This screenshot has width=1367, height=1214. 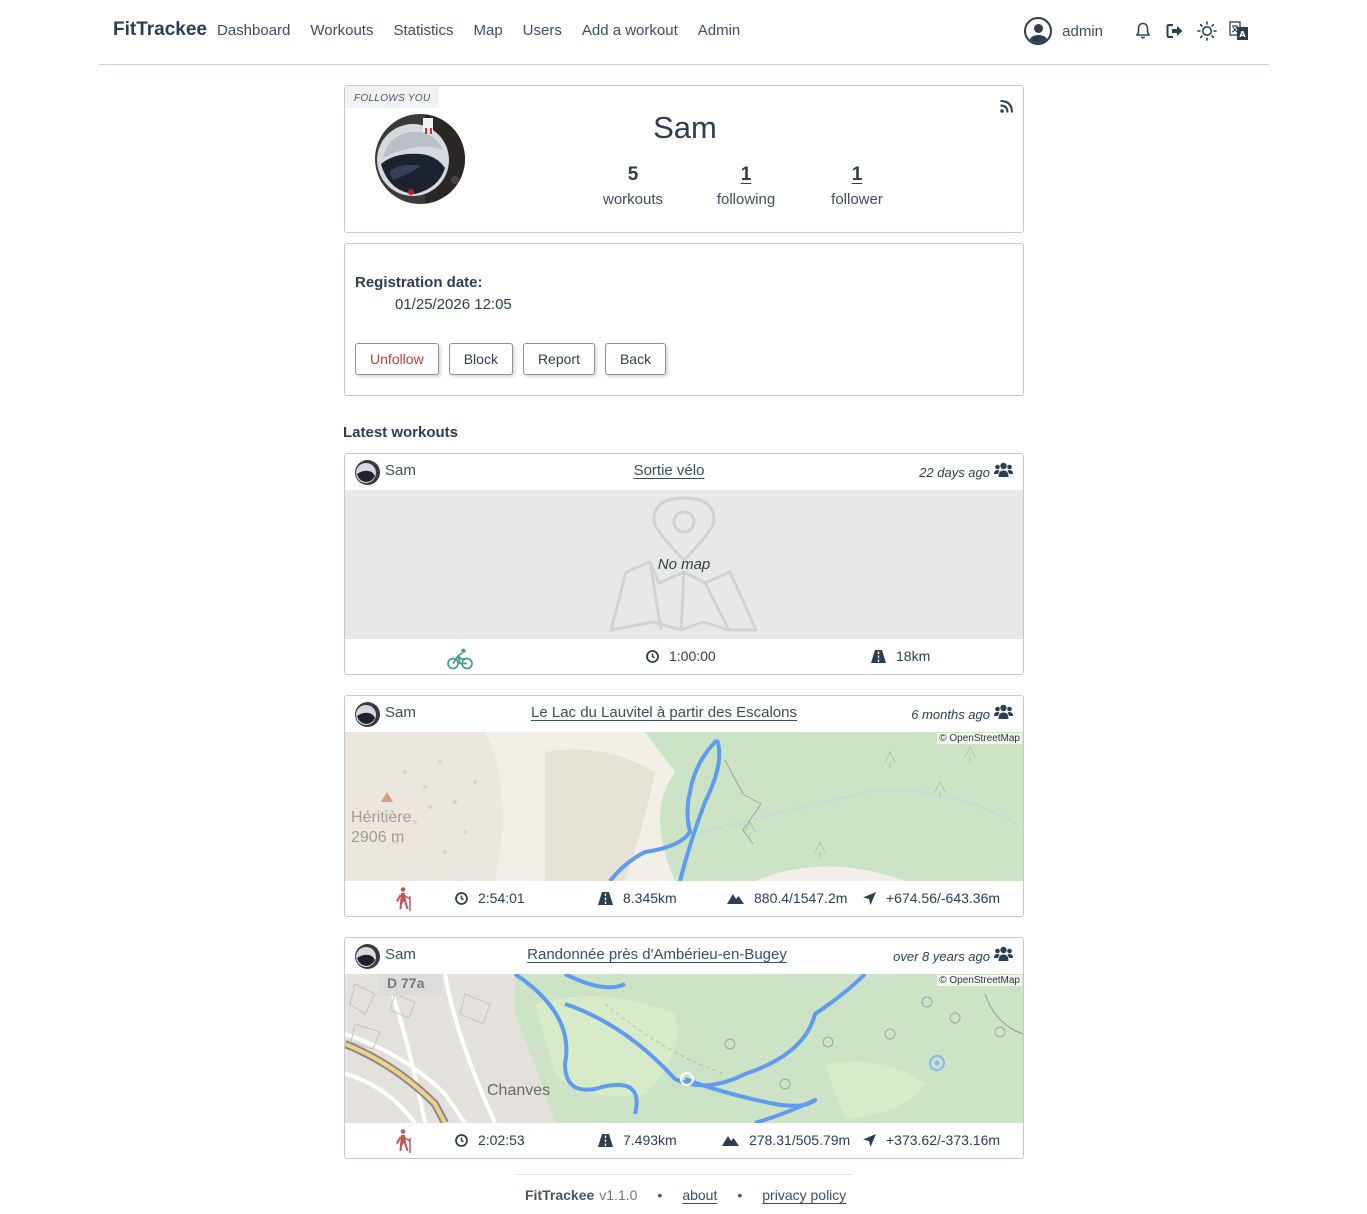 What do you see at coordinates (397, 359) in the screenshot?
I see `unfollow-button: Unfollow` at bounding box center [397, 359].